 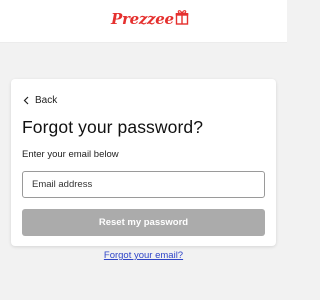 What do you see at coordinates (26, 100) in the screenshot?
I see `chevron-left-icon` at bounding box center [26, 100].